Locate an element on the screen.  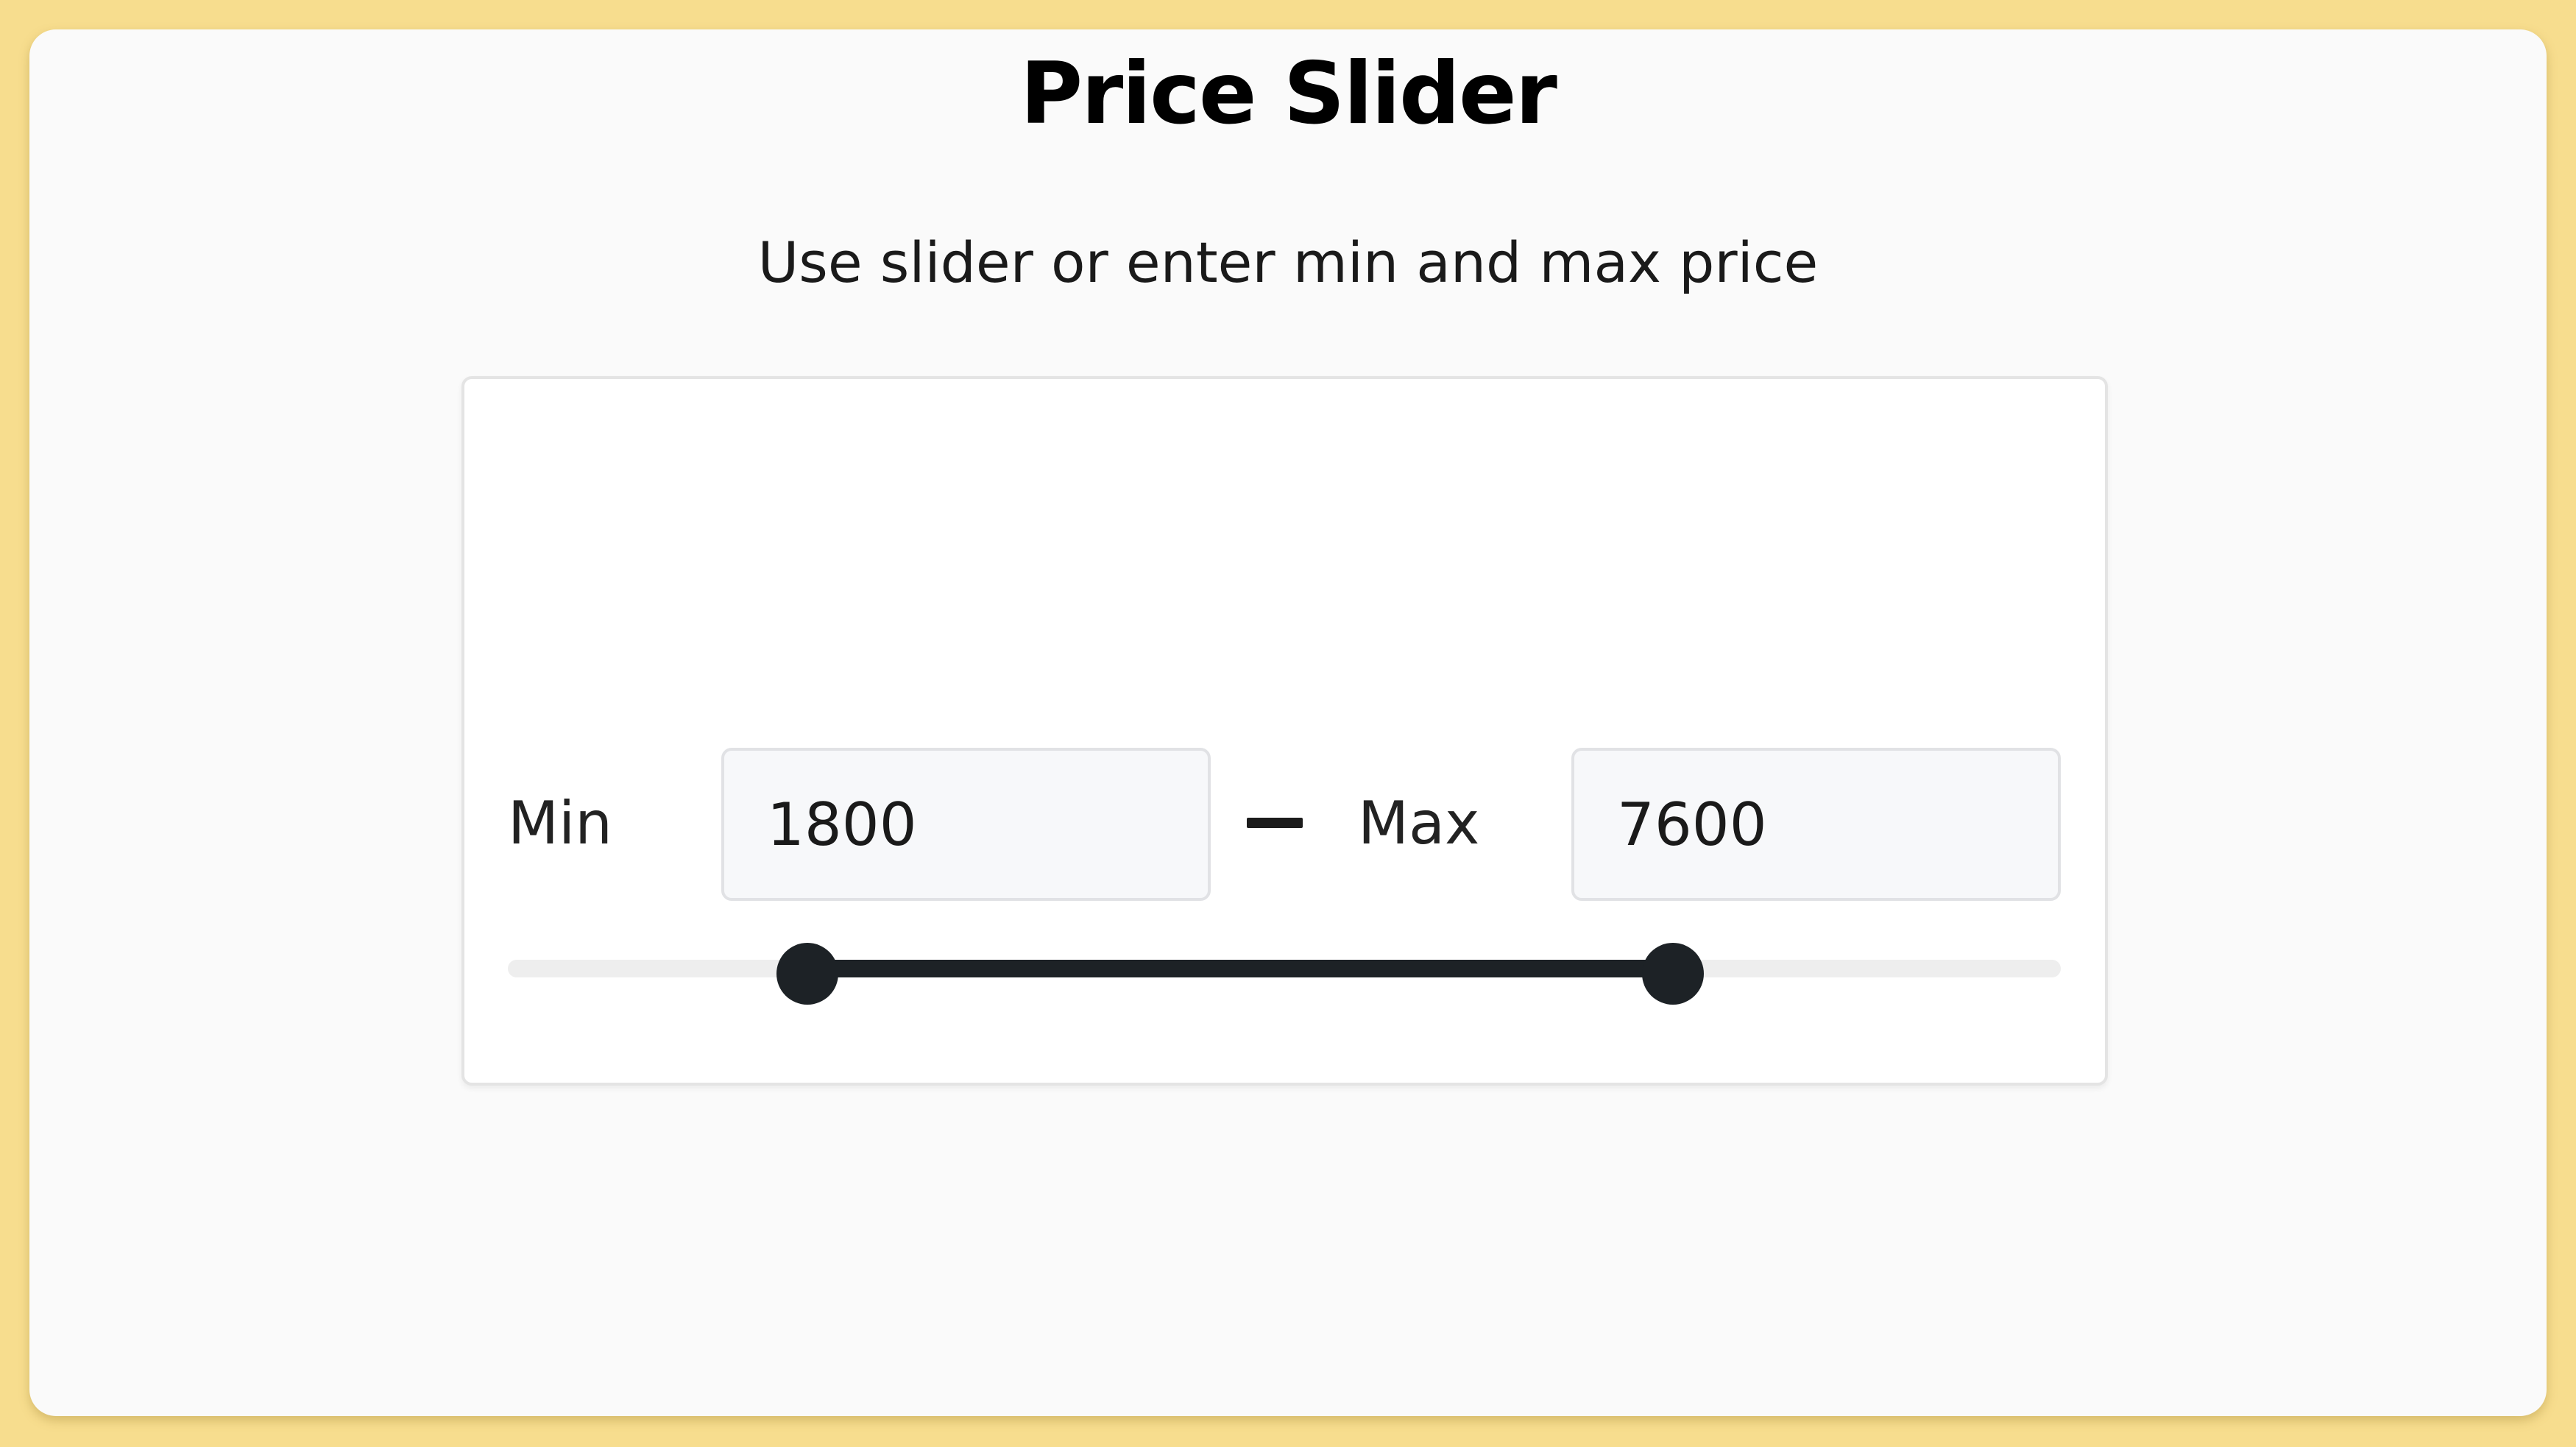
max-price-input is located at coordinates (1816, 824).